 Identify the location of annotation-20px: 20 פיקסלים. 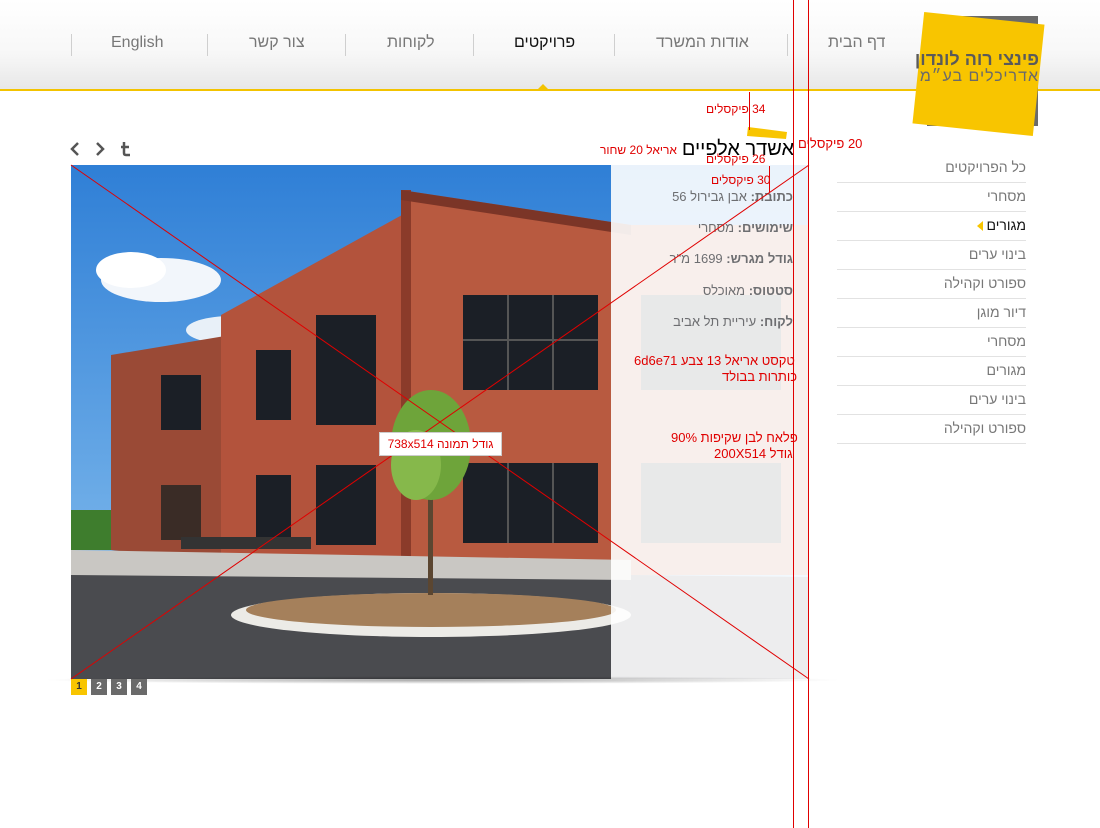
(830, 143).